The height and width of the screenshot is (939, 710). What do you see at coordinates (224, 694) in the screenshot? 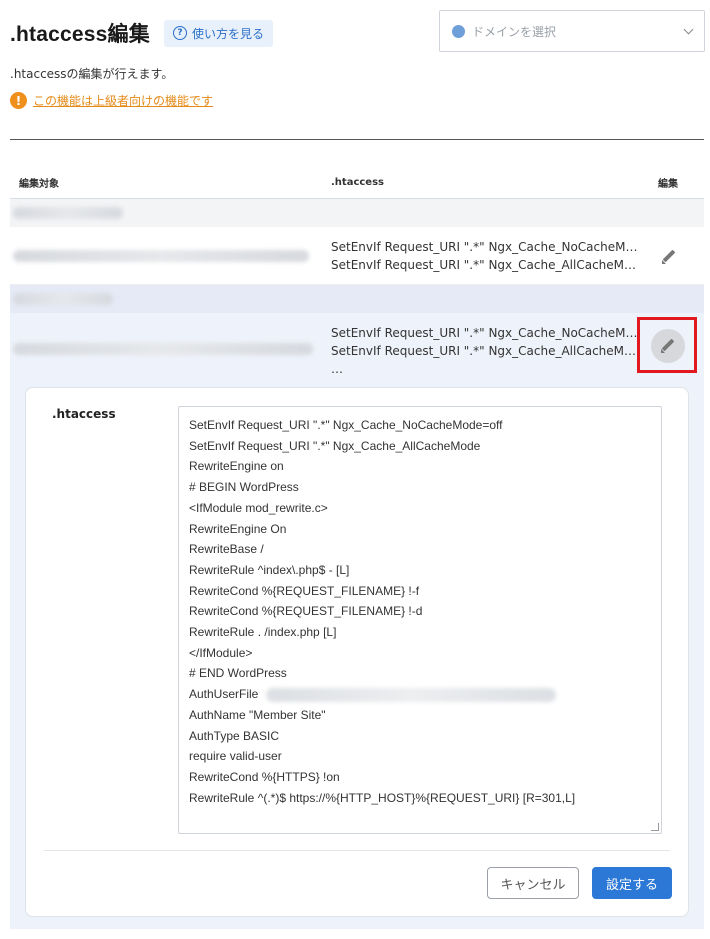
I see `auth-user-file-keyword: AuthUserFile` at bounding box center [224, 694].